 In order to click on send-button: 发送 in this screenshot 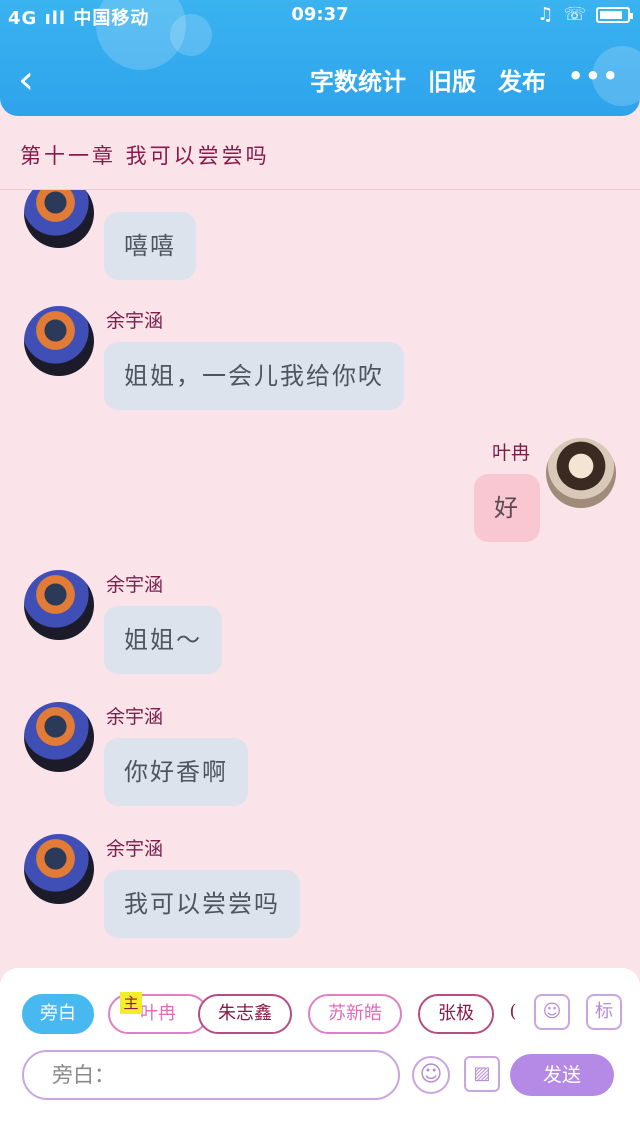, I will do `click(562, 1075)`.